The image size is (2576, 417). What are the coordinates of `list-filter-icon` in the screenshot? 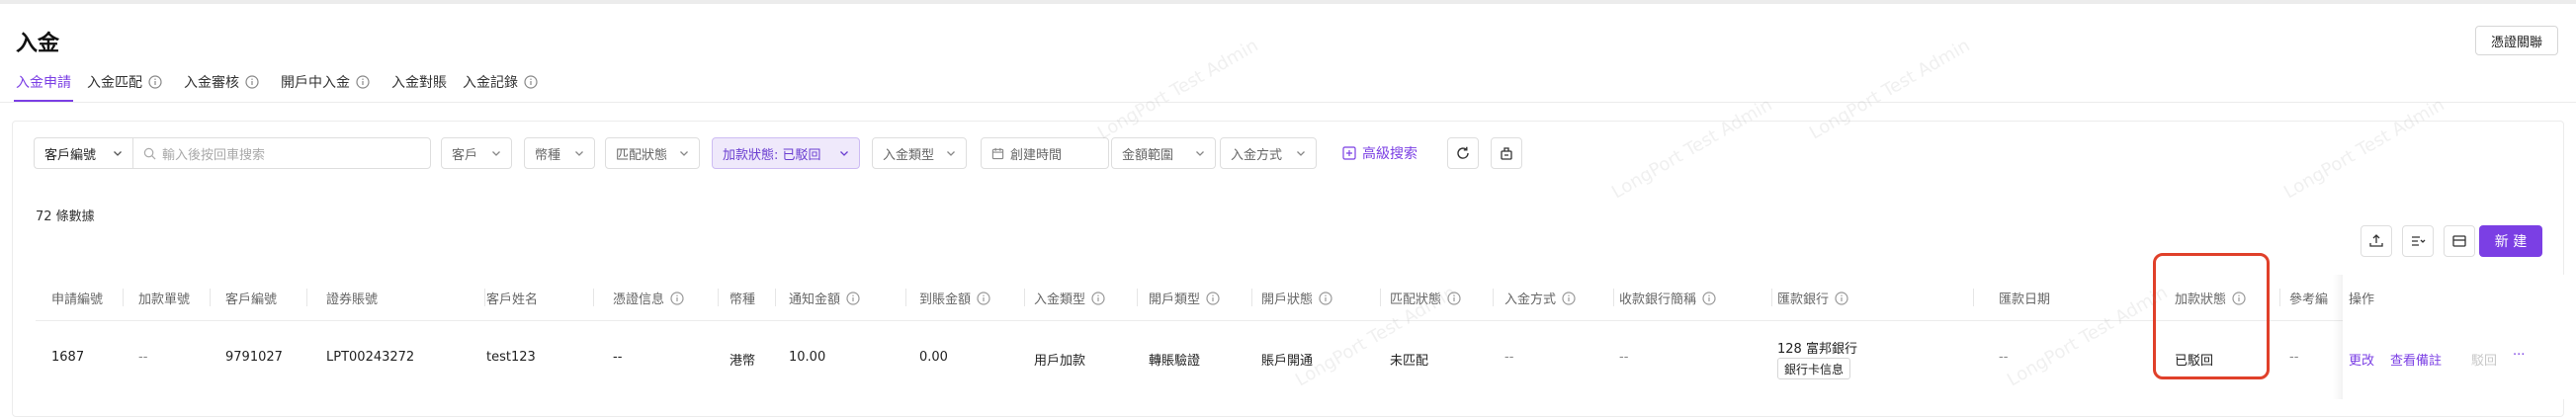 It's located at (2419, 241).